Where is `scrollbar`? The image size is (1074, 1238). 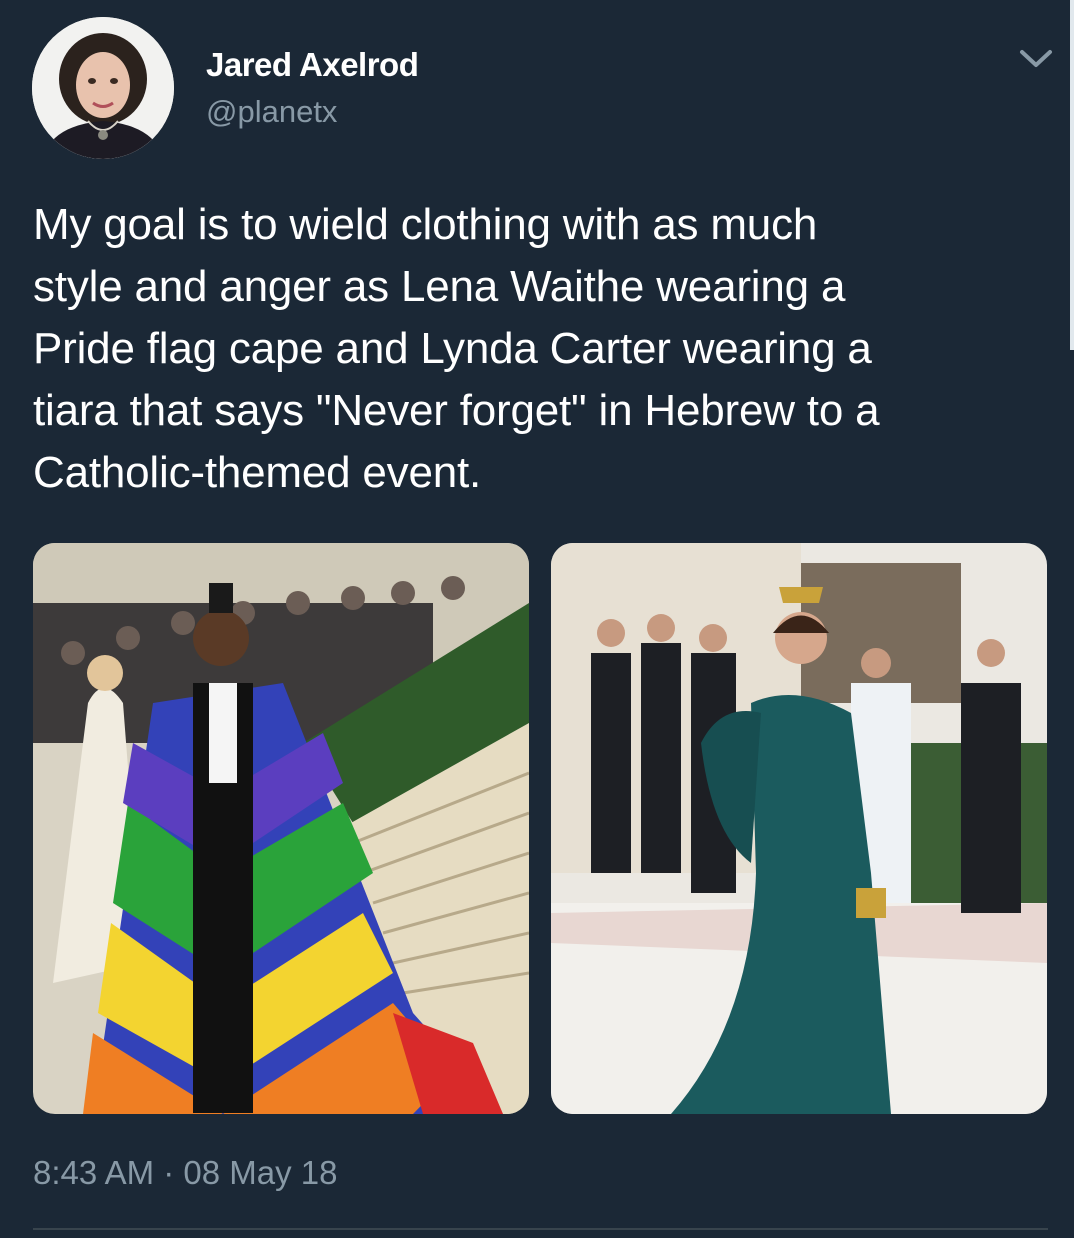
scrollbar is located at coordinates (1072, 175).